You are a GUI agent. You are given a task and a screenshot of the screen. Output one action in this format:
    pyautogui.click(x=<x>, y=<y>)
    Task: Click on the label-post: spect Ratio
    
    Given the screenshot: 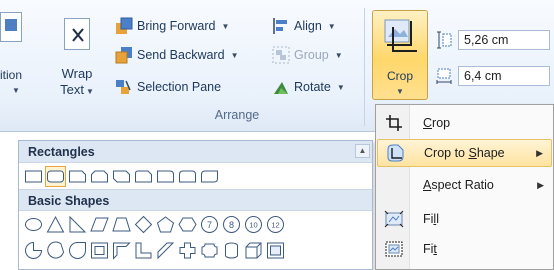 What is the action you would take?
    pyautogui.click(x=462, y=185)
    